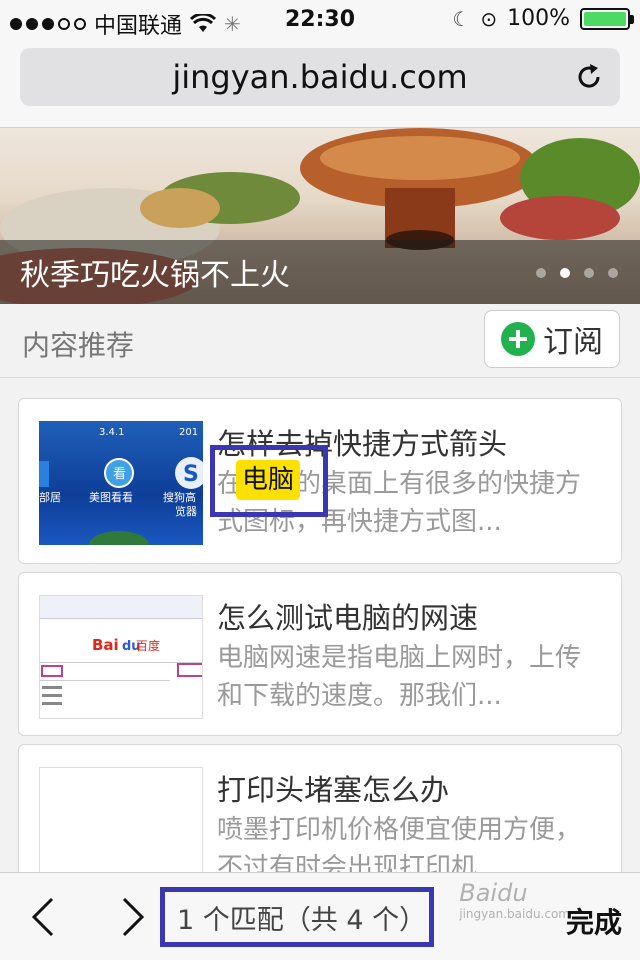  What do you see at coordinates (518, 339) in the screenshot?
I see `plus-icon` at bounding box center [518, 339].